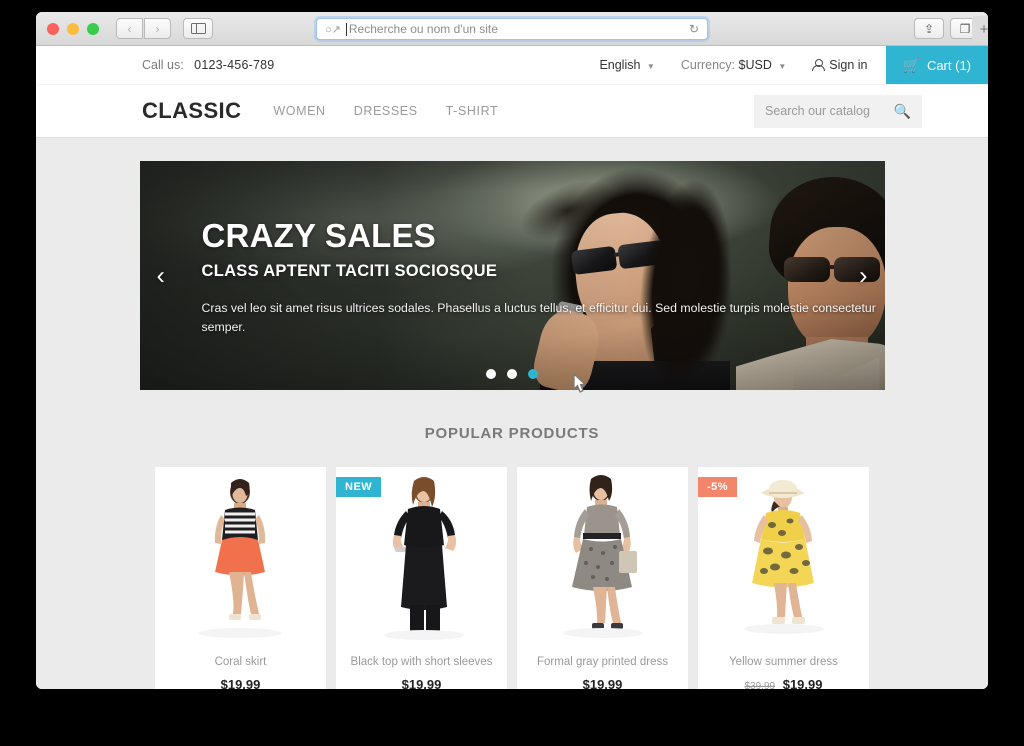  Describe the element at coordinates (421, 578) in the screenshot. I see `product-card: NEW Black top with short sleeves $19.99` at that location.